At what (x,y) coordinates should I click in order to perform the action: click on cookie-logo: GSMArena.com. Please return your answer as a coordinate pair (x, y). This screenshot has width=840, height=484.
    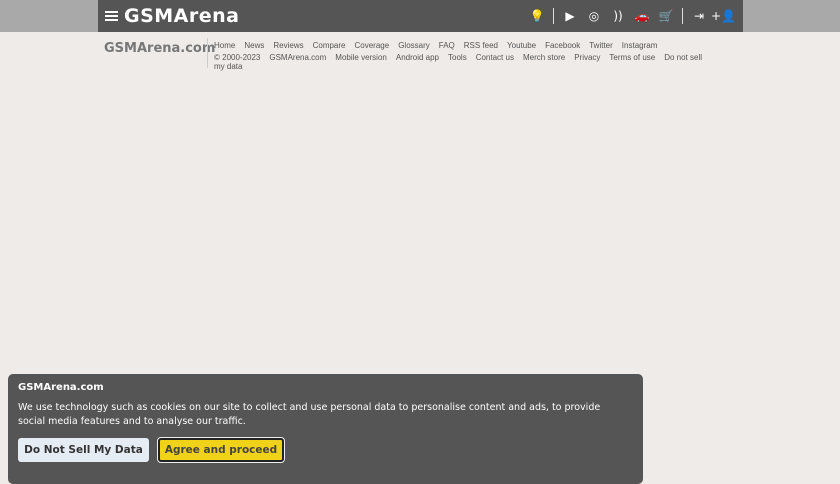
    Looking at the image, I should click on (61, 387).